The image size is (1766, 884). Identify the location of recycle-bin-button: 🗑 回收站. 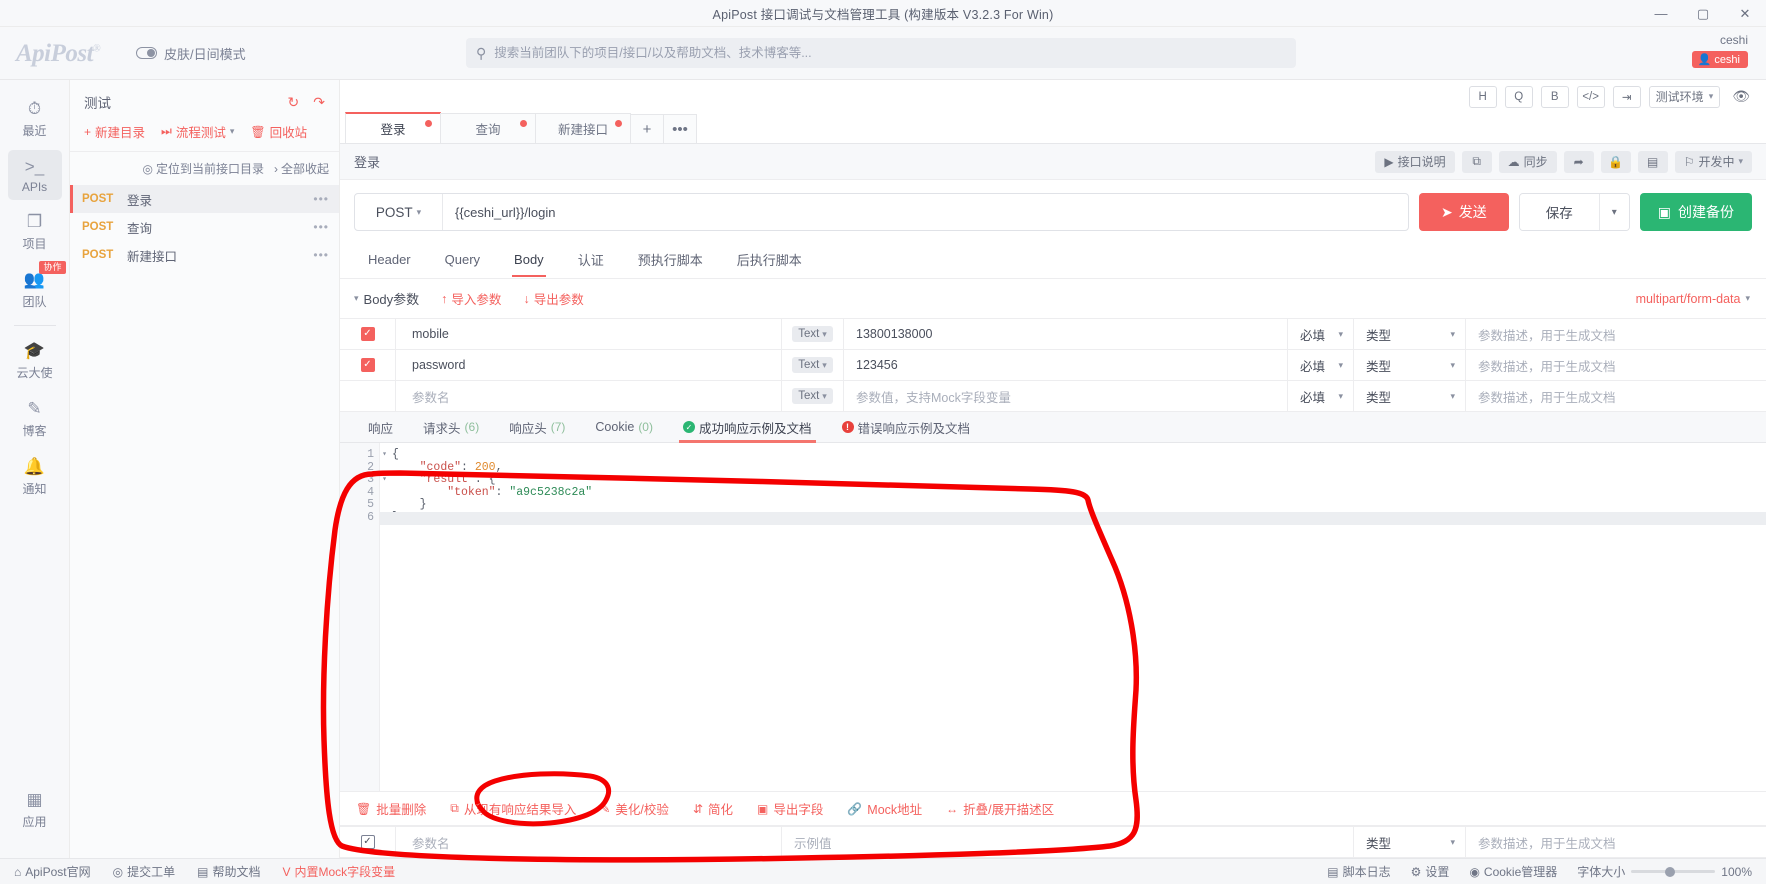
(278, 131).